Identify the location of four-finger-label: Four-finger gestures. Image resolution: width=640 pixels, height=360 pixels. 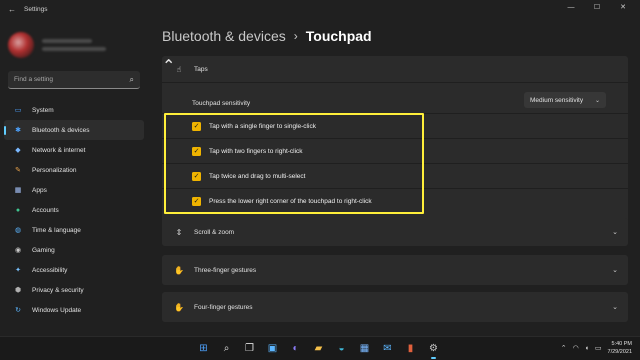
(223, 307).